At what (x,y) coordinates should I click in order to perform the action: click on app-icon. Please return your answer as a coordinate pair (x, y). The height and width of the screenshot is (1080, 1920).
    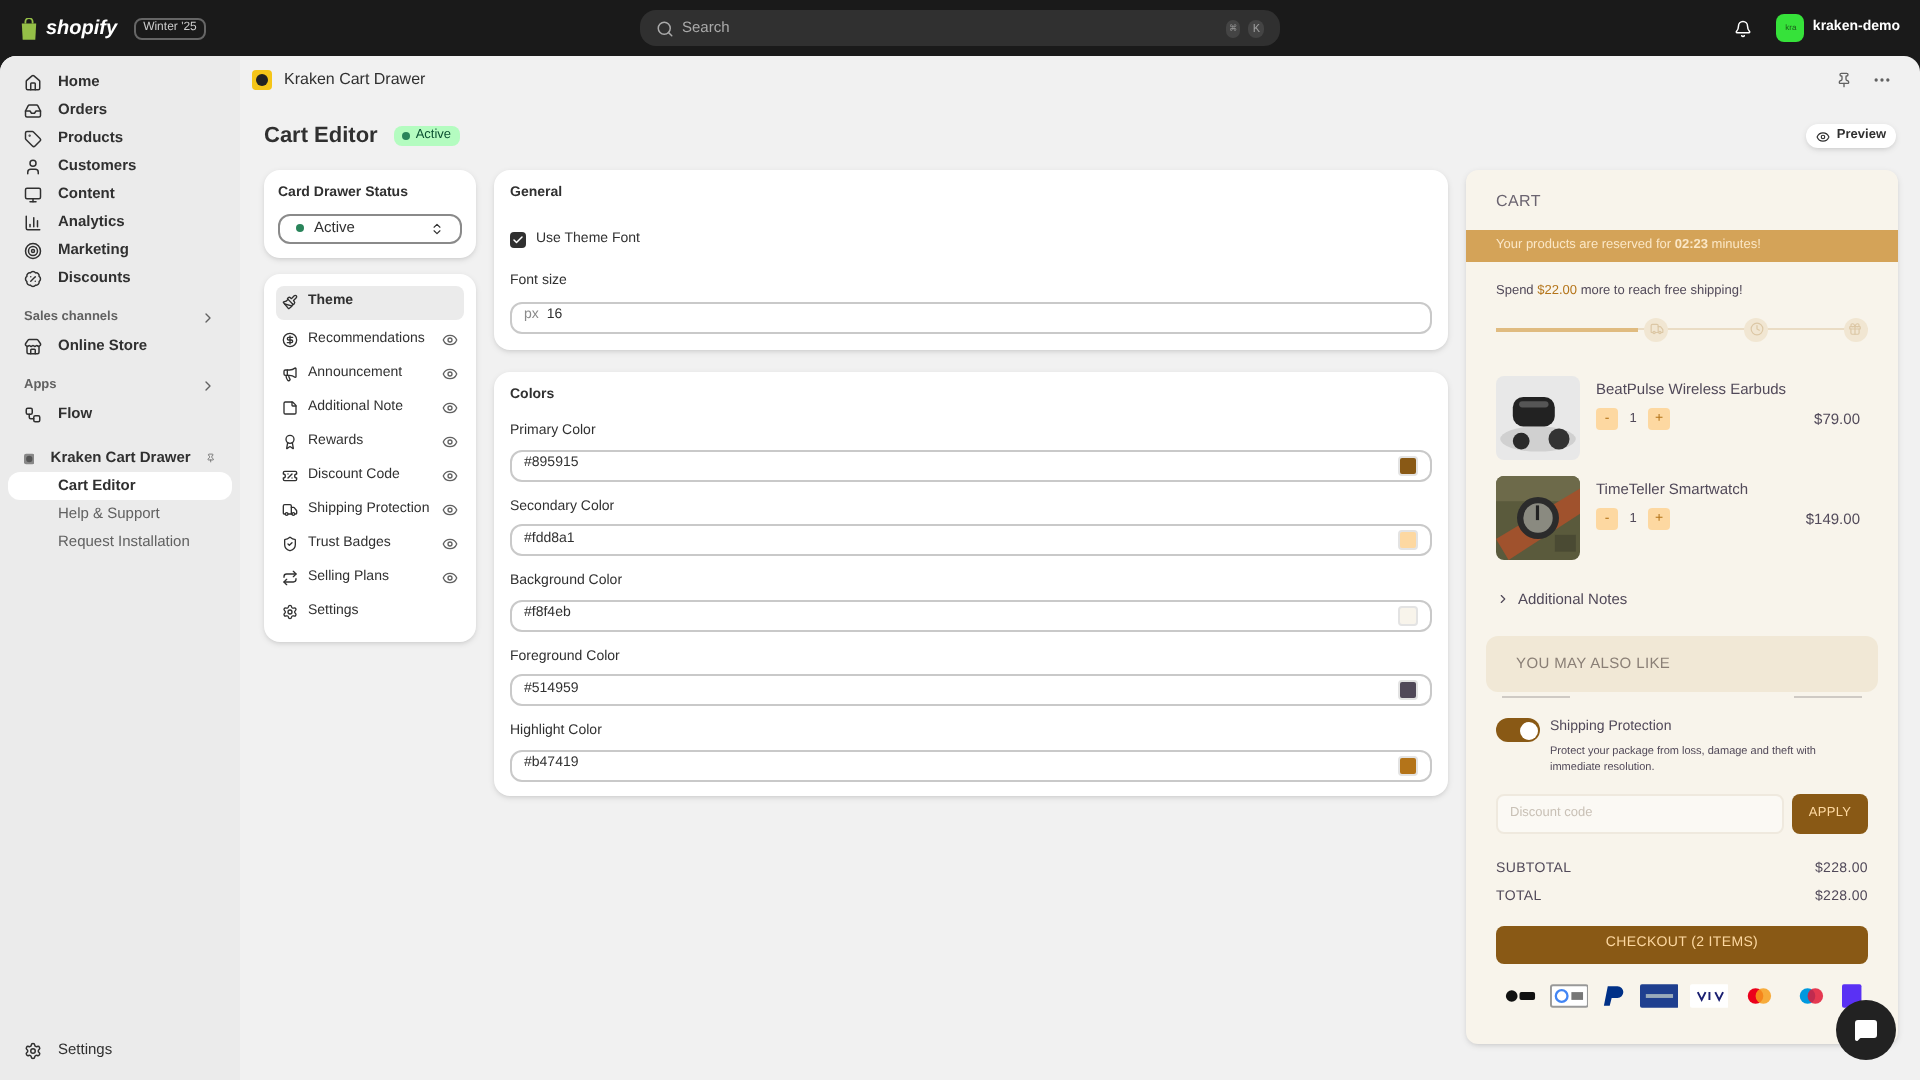
    Looking at the image, I should click on (29, 458).